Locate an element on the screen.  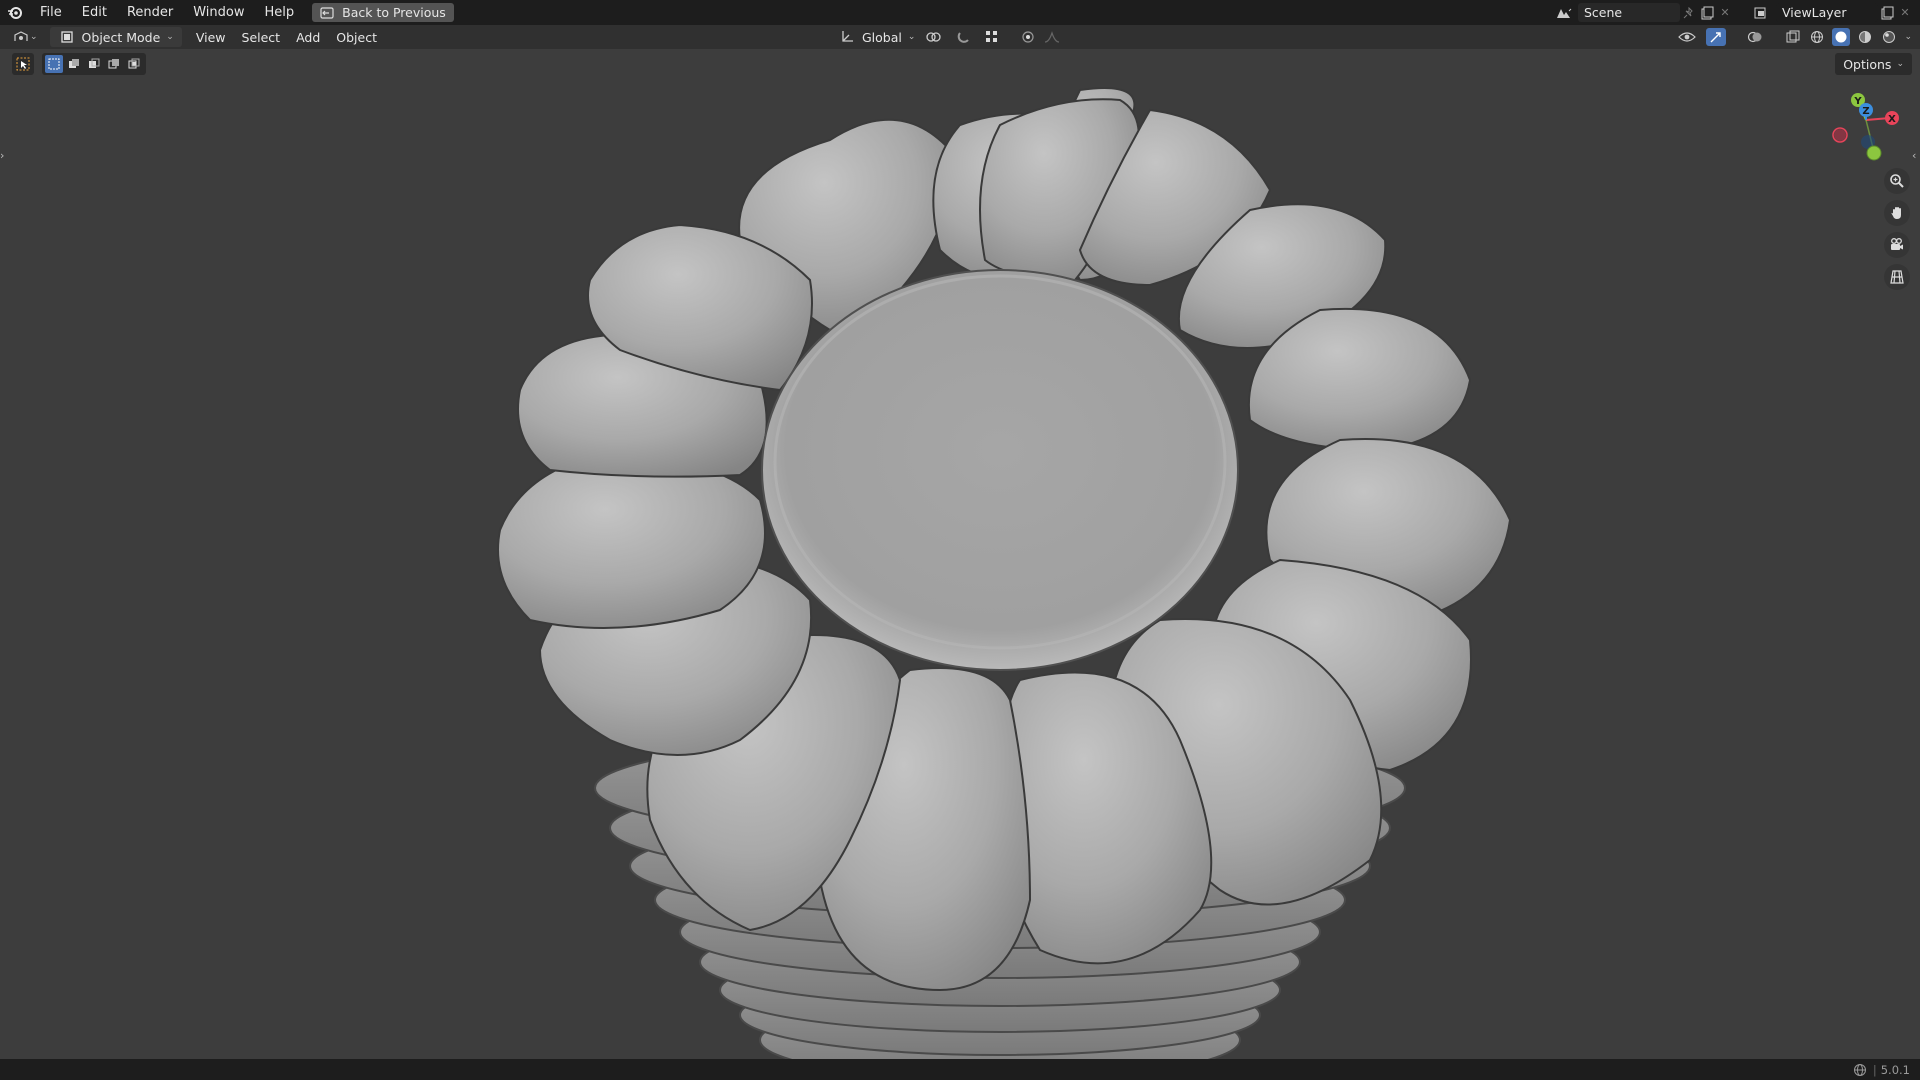
options-label: Options is located at coordinates (1867, 64).